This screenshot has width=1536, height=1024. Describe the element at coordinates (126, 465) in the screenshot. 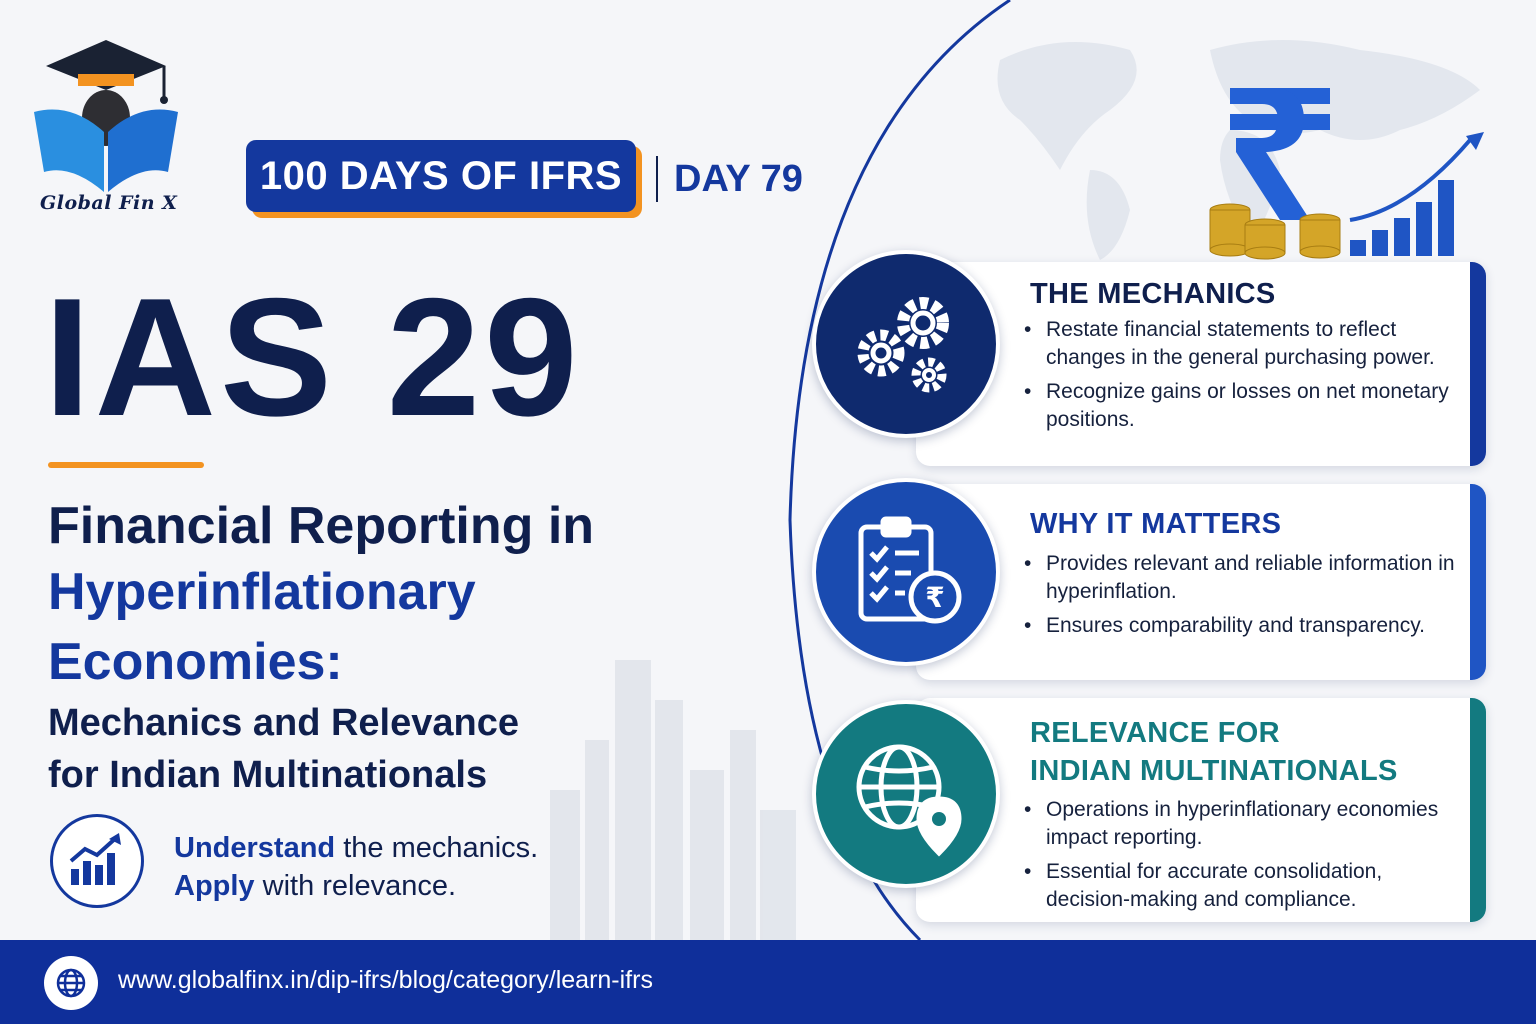

I see `title-accent-line` at that location.